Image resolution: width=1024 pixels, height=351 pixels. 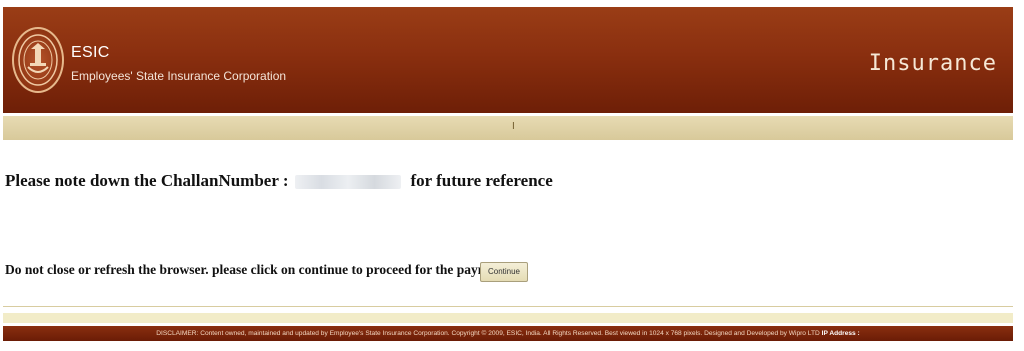 I want to click on continue-button: Continue, so click(x=504, y=272).